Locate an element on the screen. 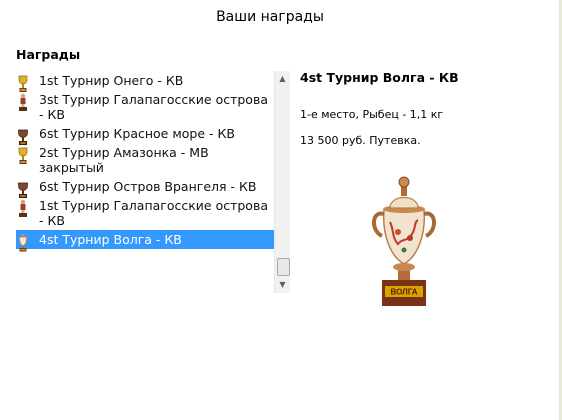  award-list-item: 4st Турнир Волга - КВ is located at coordinates (145, 241).